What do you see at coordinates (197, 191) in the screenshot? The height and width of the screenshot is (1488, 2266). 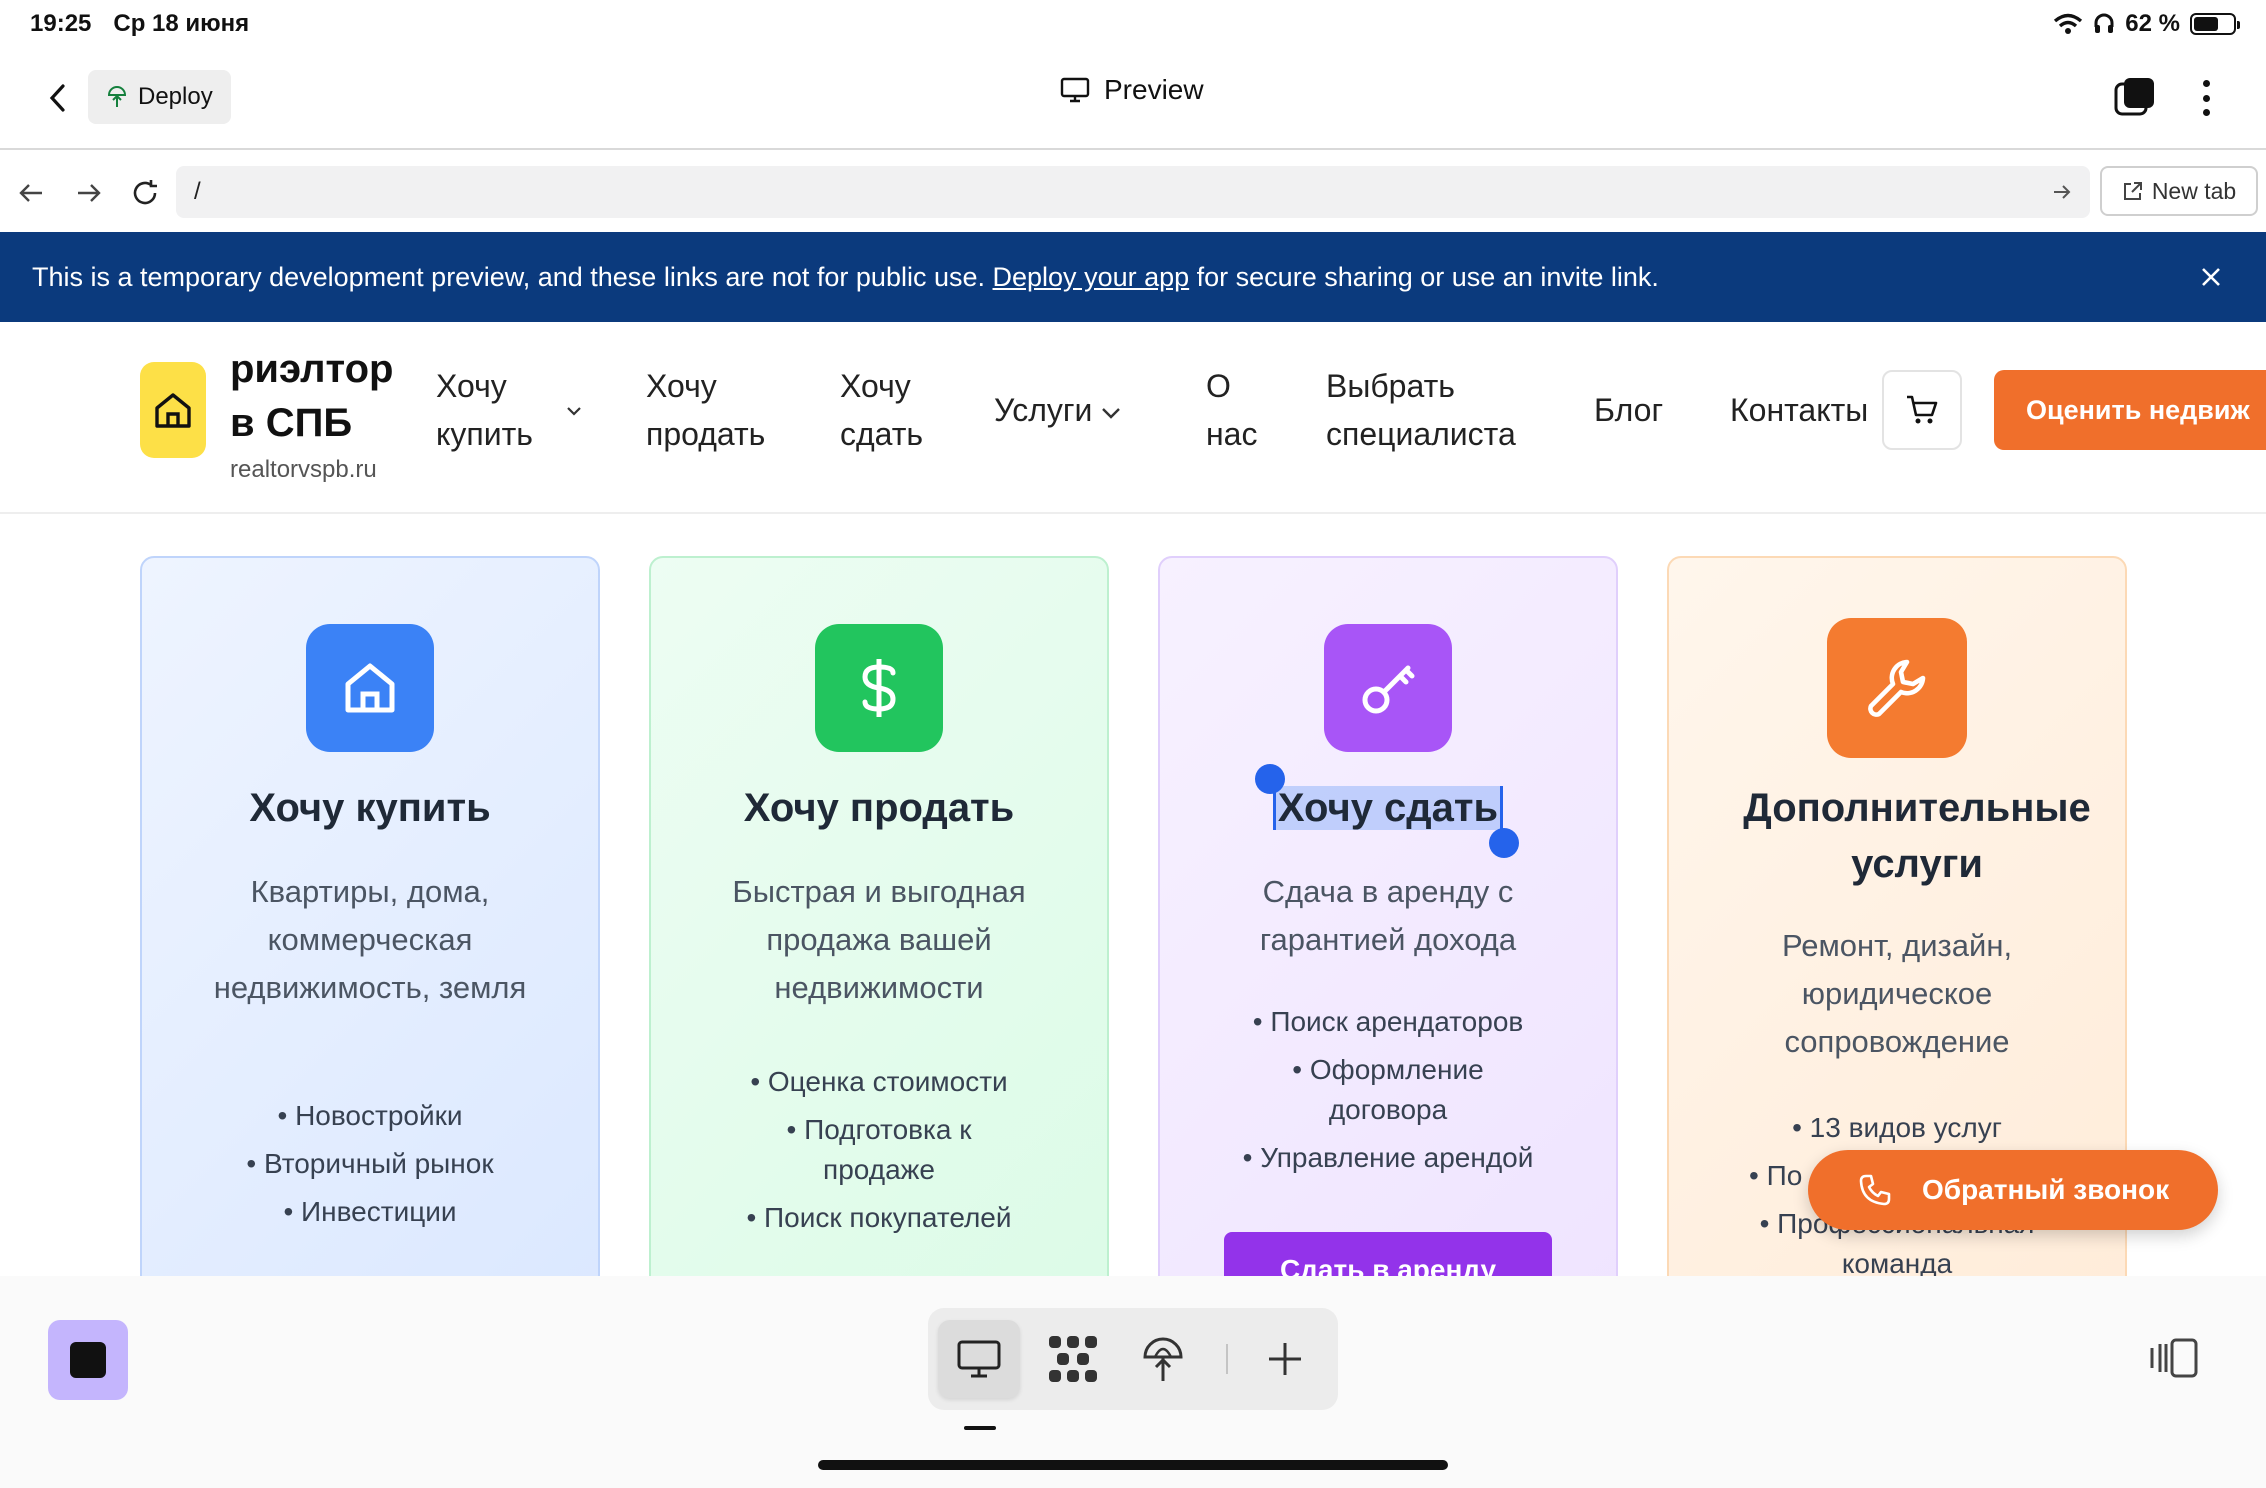 I see `url-text: /` at bounding box center [197, 191].